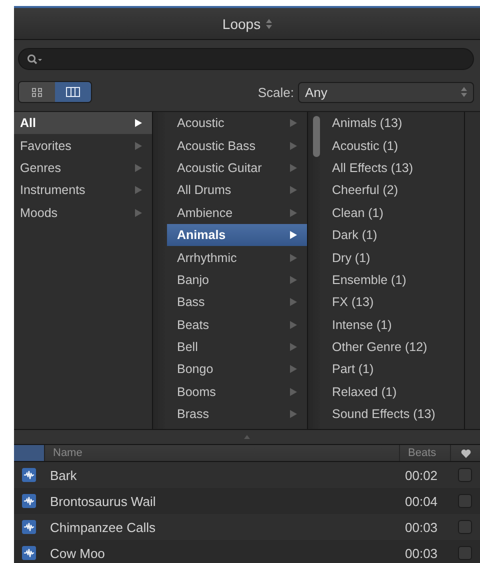  Describe the element at coordinates (247, 437) in the screenshot. I see `splitter-handle-icon` at that location.